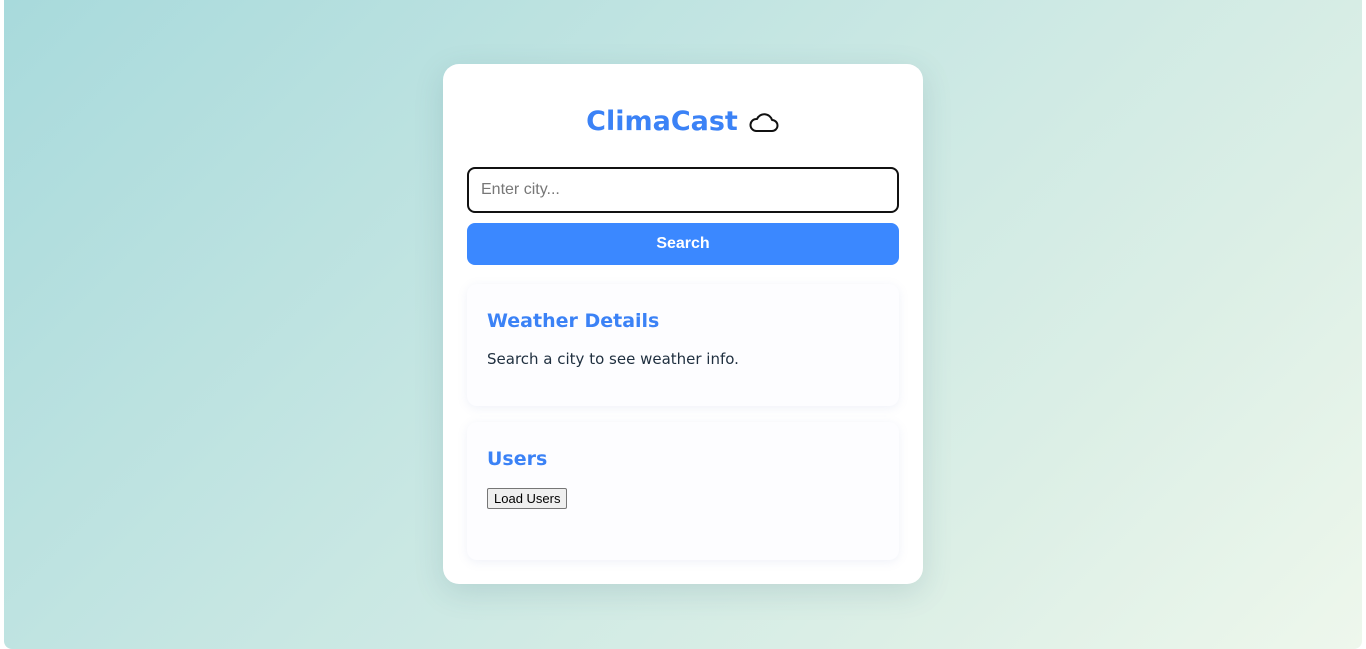  I want to click on title-row: ClimaCast, so click(683, 122).